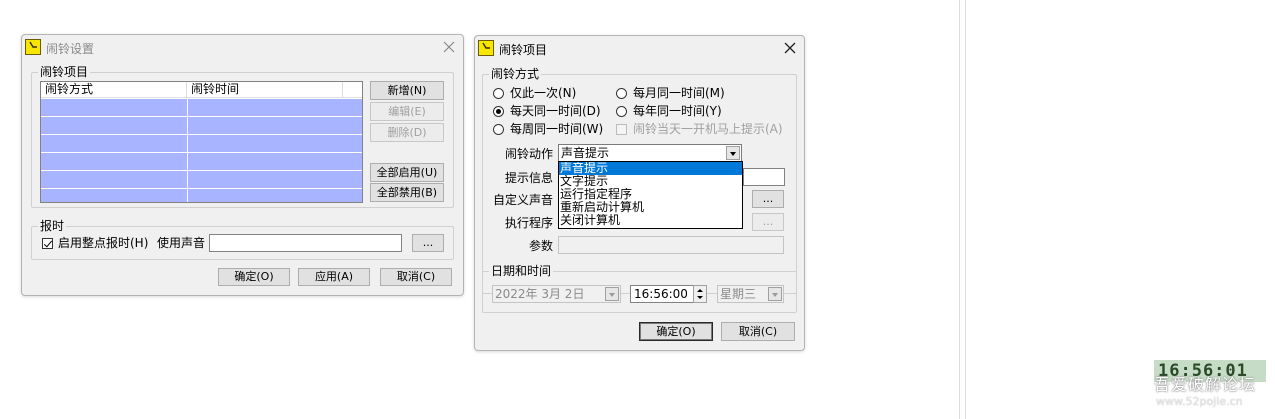  What do you see at coordinates (700, 294) in the screenshot?
I see `time-spinner` at bounding box center [700, 294].